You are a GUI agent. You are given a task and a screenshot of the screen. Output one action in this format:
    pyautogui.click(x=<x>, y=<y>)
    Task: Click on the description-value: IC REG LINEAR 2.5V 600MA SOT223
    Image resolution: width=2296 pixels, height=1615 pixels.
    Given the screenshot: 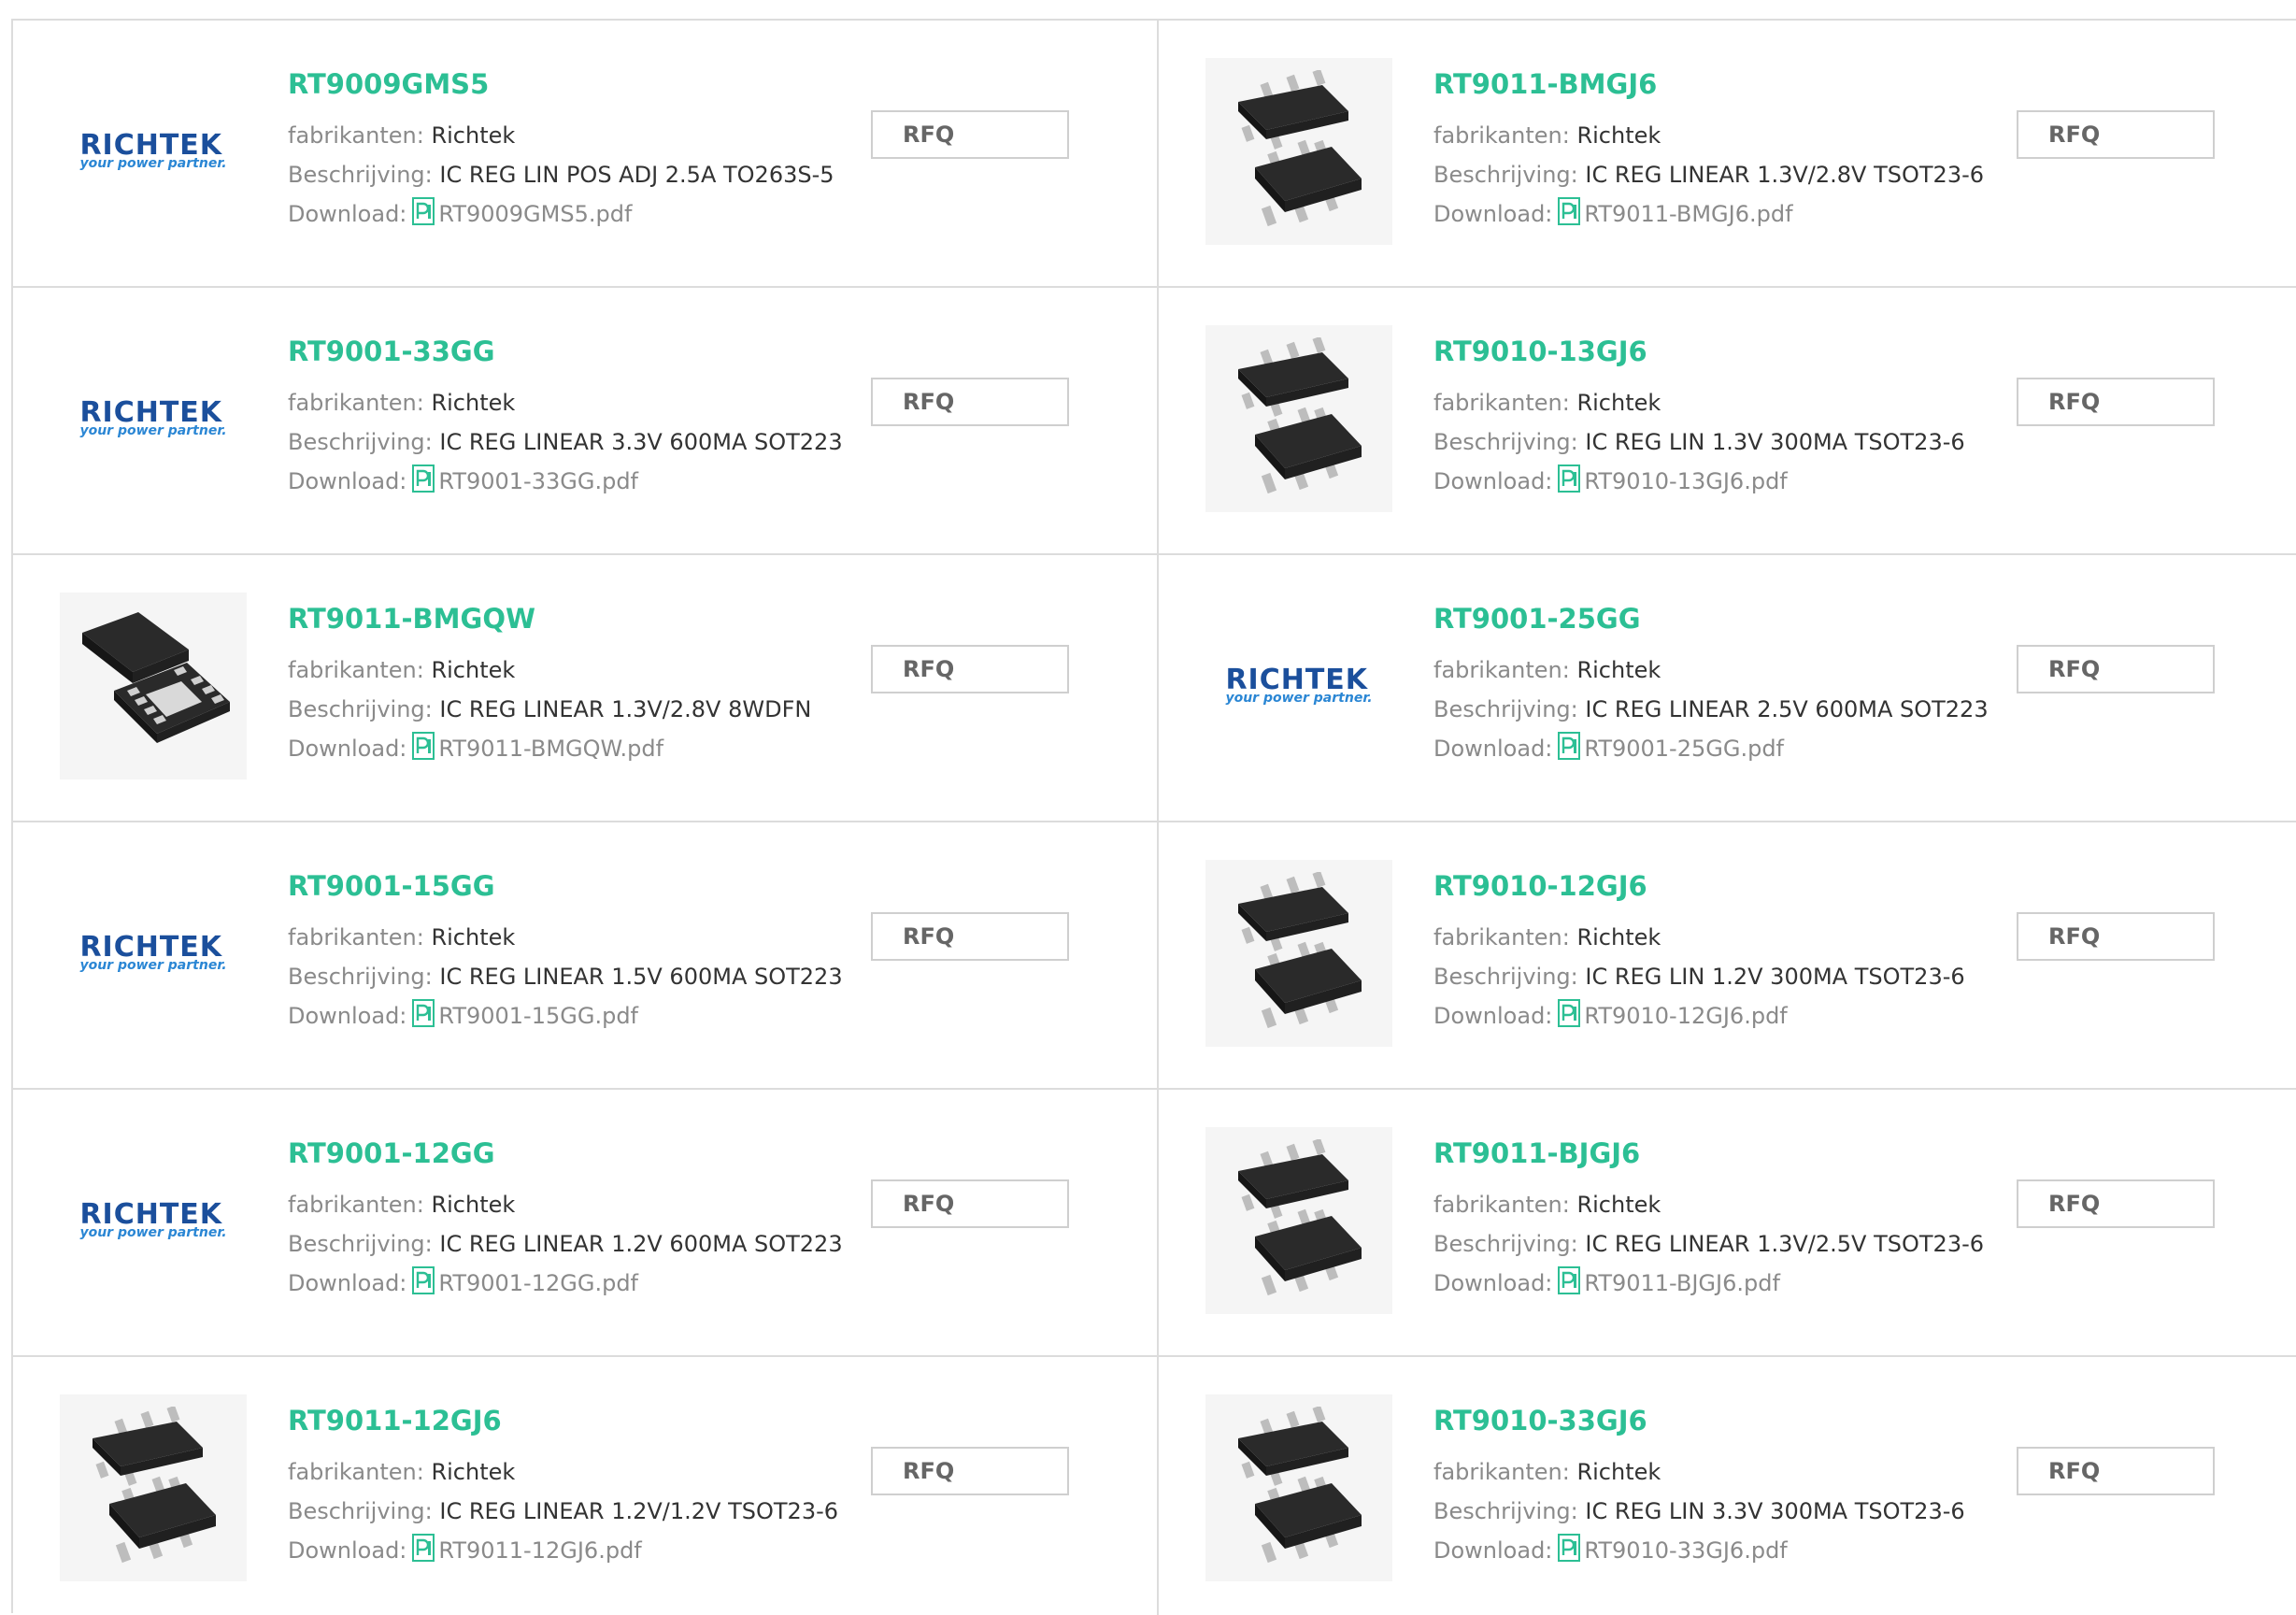 What is the action you would take?
    pyautogui.click(x=1787, y=709)
    